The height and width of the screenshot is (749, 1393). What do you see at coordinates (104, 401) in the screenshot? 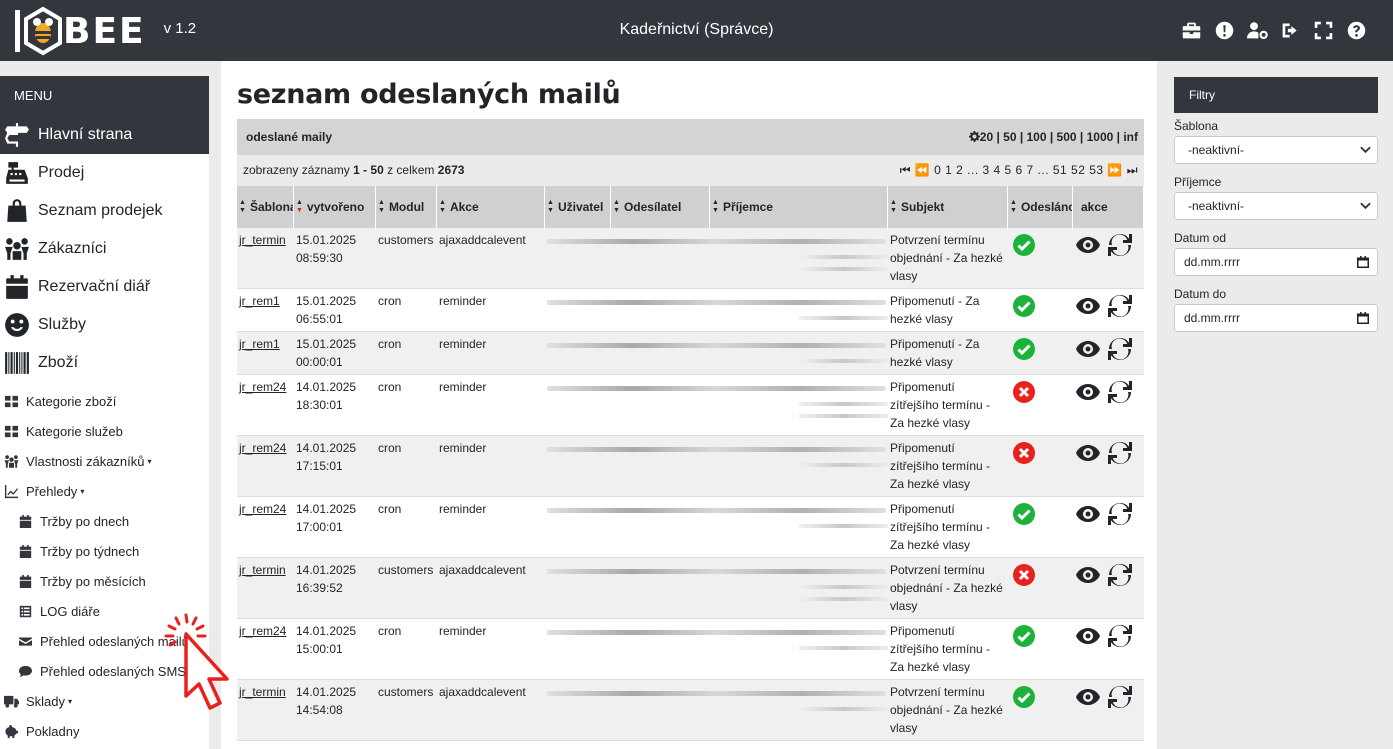
I see `sidebar-item-goods-categories: Kategorie zboží` at bounding box center [104, 401].